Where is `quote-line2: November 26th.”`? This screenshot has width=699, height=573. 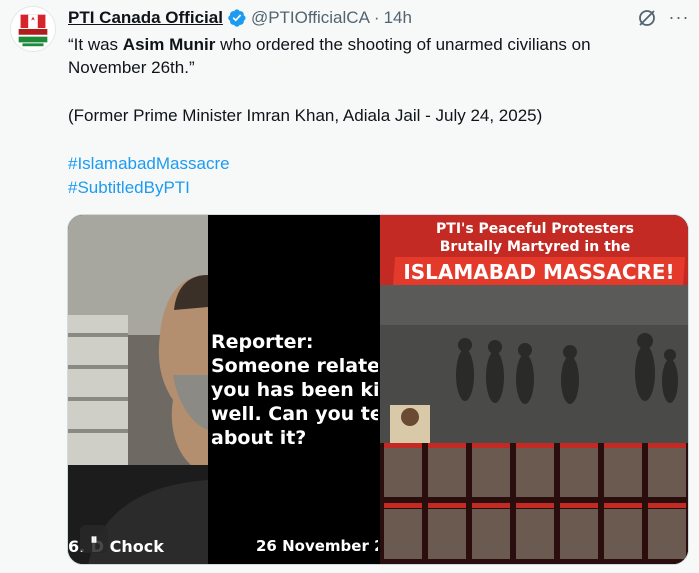
quote-line2: November 26th.” is located at coordinates (131, 67).